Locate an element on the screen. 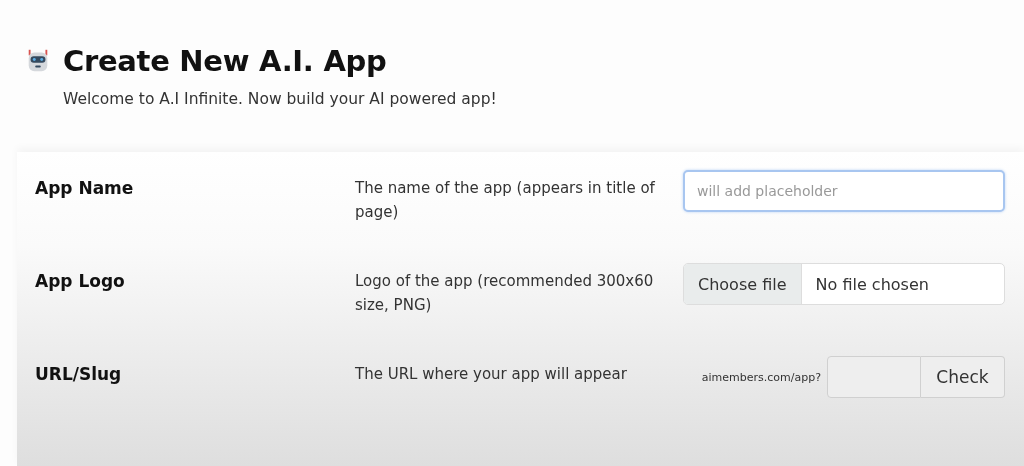 This screenshot has height=466, width=1024. field-label: URL/Slug is located at coordinates (79, 373).